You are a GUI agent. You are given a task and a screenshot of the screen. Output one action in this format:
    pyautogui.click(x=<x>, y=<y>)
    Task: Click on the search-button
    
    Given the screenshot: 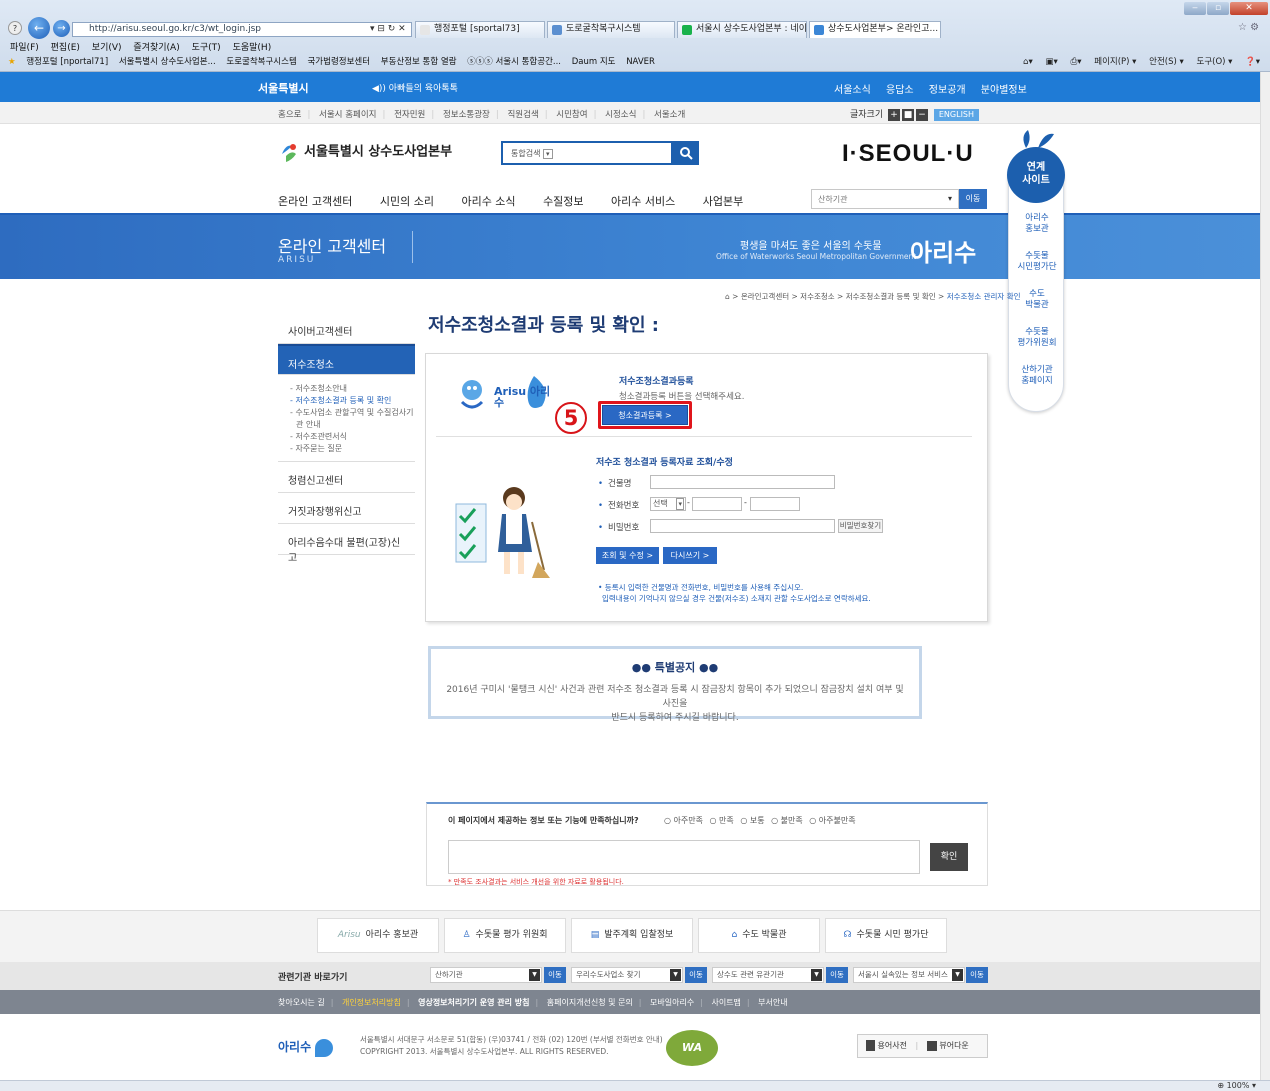 What is the action you would take?
    pyautogui.click(x=686, y=153)
    